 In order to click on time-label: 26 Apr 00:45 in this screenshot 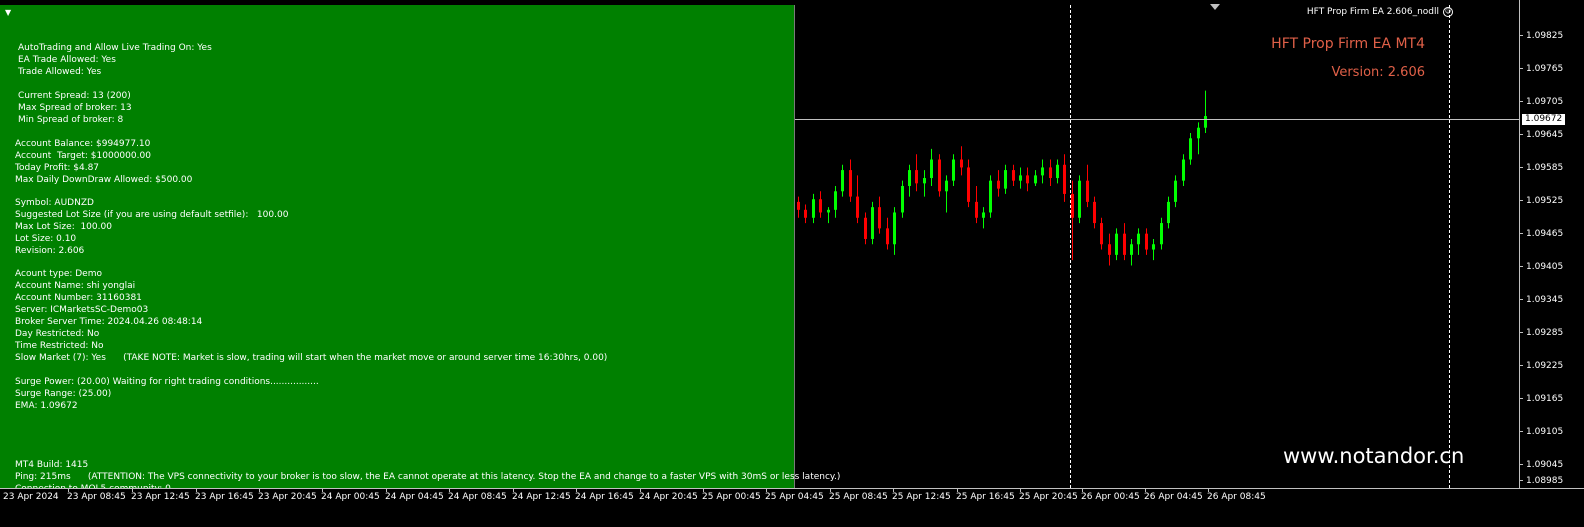, I will do `click(1110, 497)`.